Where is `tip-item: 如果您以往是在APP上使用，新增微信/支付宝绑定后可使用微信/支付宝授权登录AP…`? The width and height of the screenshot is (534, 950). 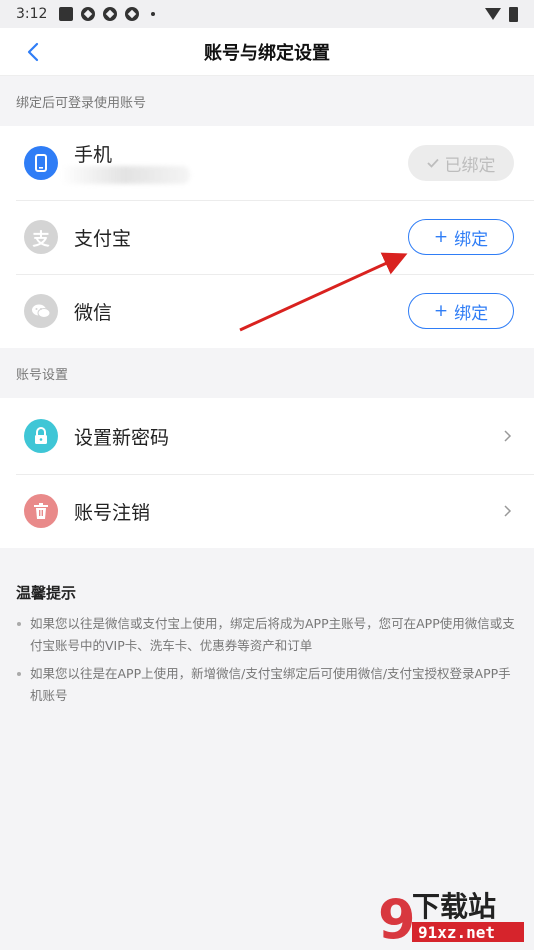
tip-item: 如果您以往是在APP上使用，新增微信/支付宝绑定后可使用微信/支付宝授权登录AP… is located at coordinates (267, 685).